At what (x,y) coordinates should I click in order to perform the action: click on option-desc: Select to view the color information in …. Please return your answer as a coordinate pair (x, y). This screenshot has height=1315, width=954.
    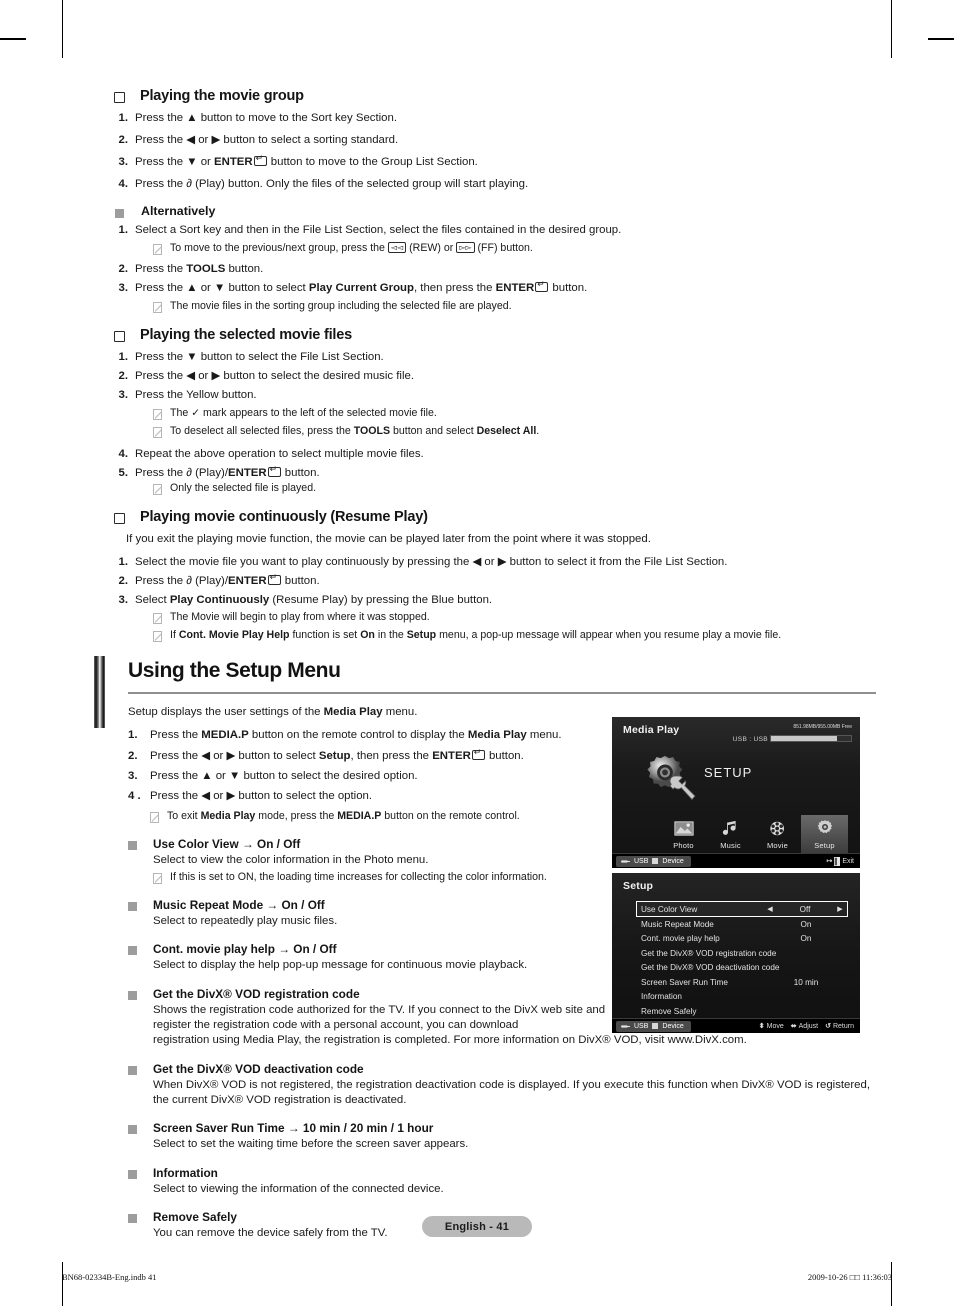
    Looking at the image, I should click on (291, 859).